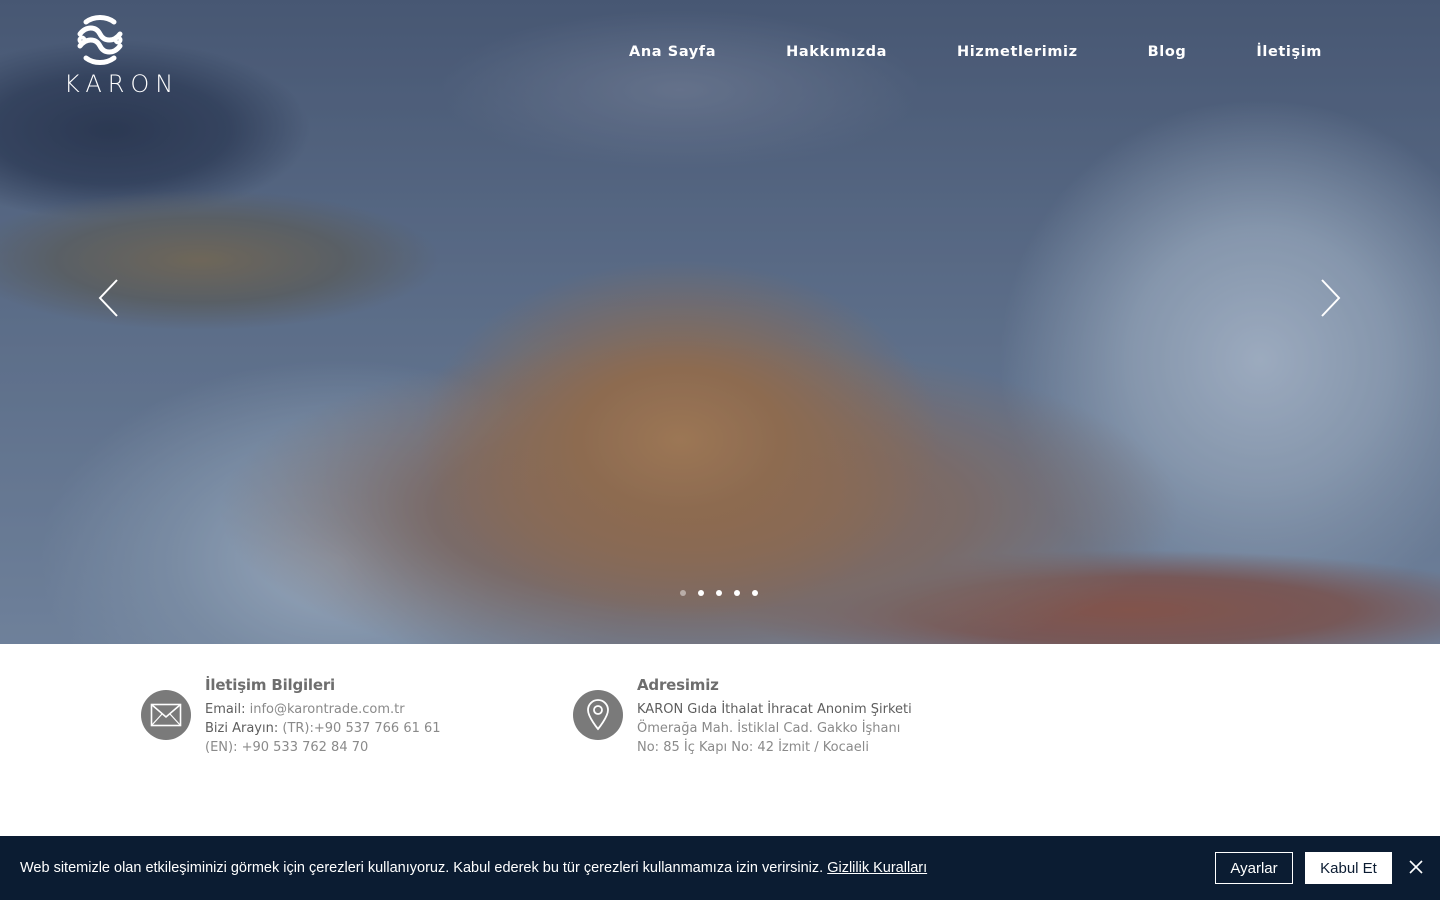 This screenshot has height=900, width=1440. I want to click on slider-prev-button, so click(109, 298).